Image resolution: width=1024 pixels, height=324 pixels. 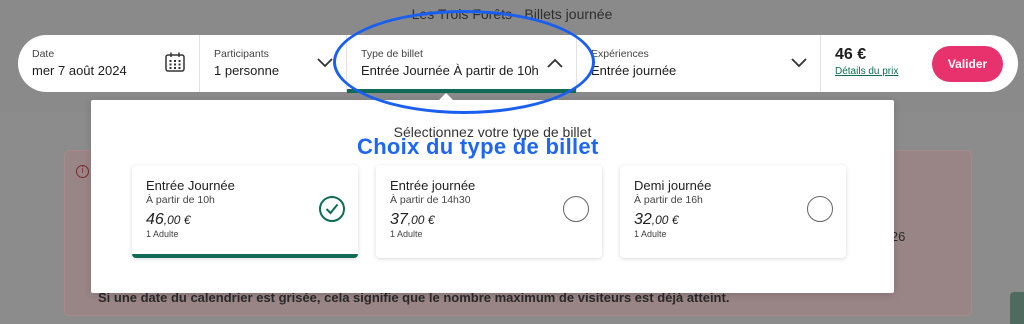 What do you see at coordinates (450, 70) in the screenshot?
I see `ticket-type-value: Entrée Journée À partir de 10h` at bounding box center [450, 70].